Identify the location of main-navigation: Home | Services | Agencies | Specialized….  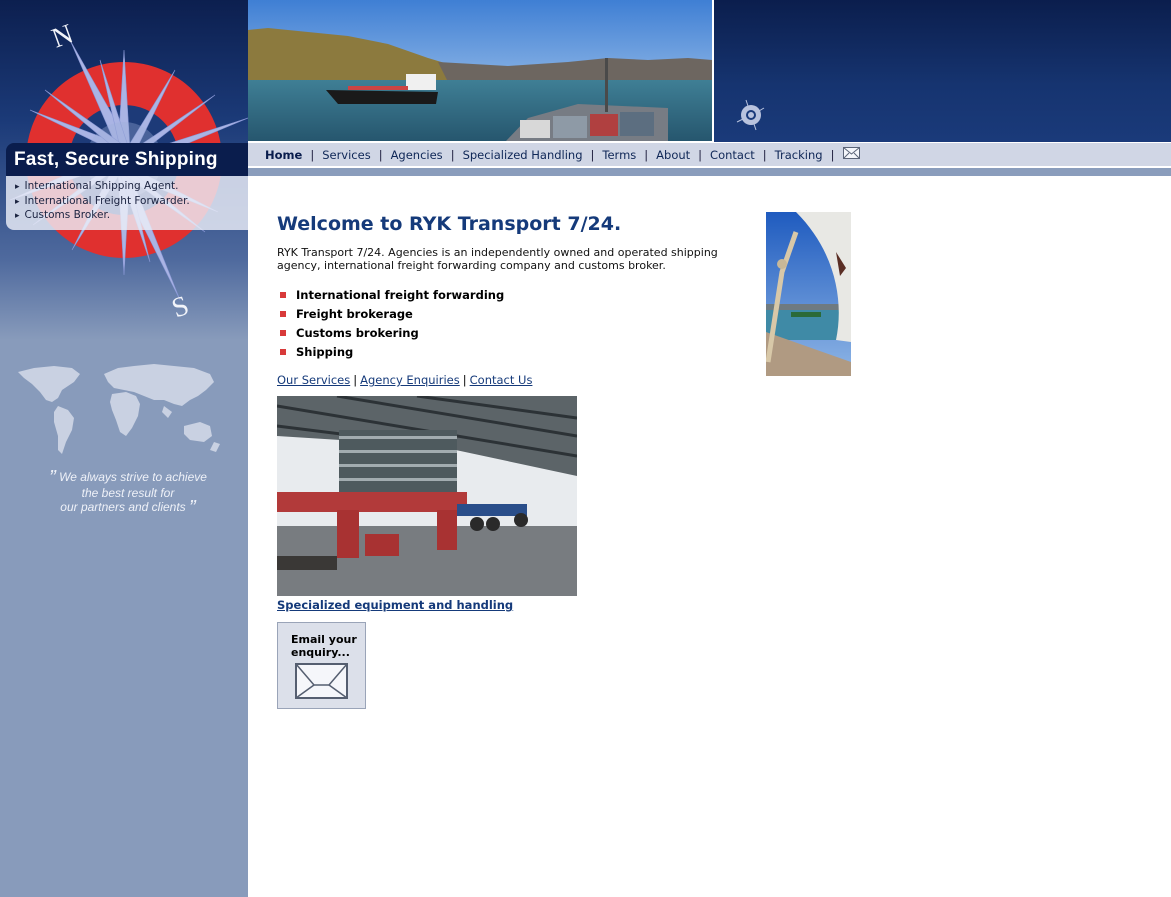
(709, 154).